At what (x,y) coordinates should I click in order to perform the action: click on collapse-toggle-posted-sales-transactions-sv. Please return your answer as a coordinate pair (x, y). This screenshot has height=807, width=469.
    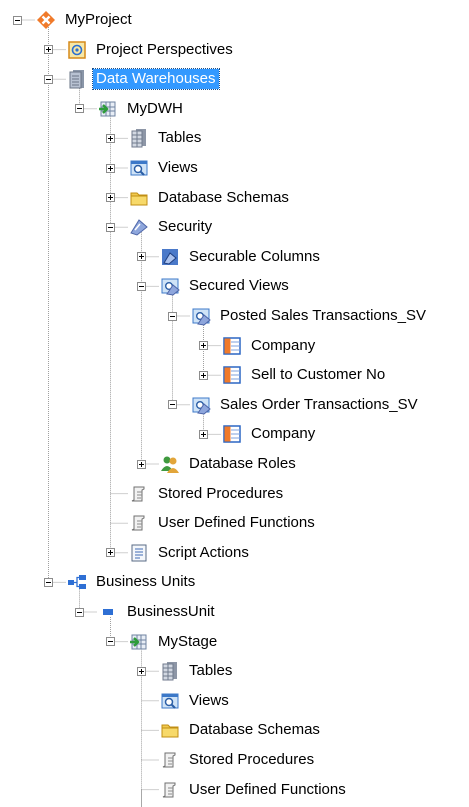
    Looking at the image, I should click on (172, 316).